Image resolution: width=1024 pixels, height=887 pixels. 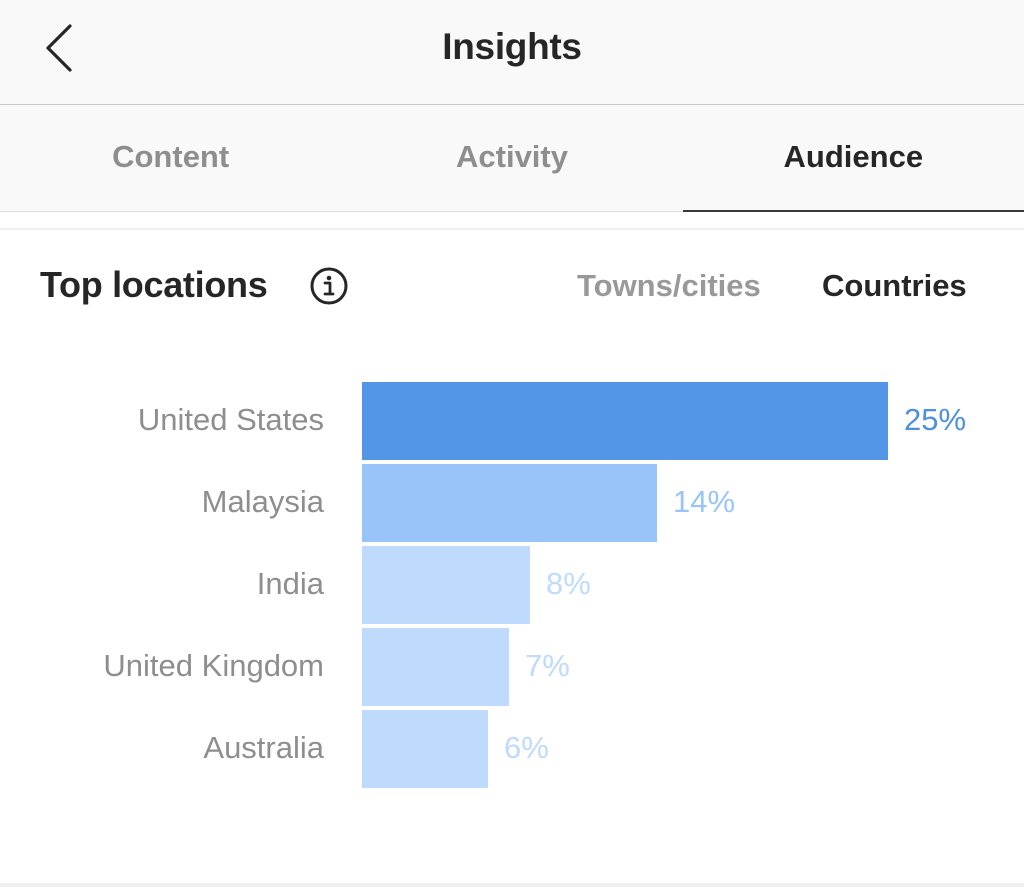 I want to click on page-title: Insights, so click(x=512, y=46).